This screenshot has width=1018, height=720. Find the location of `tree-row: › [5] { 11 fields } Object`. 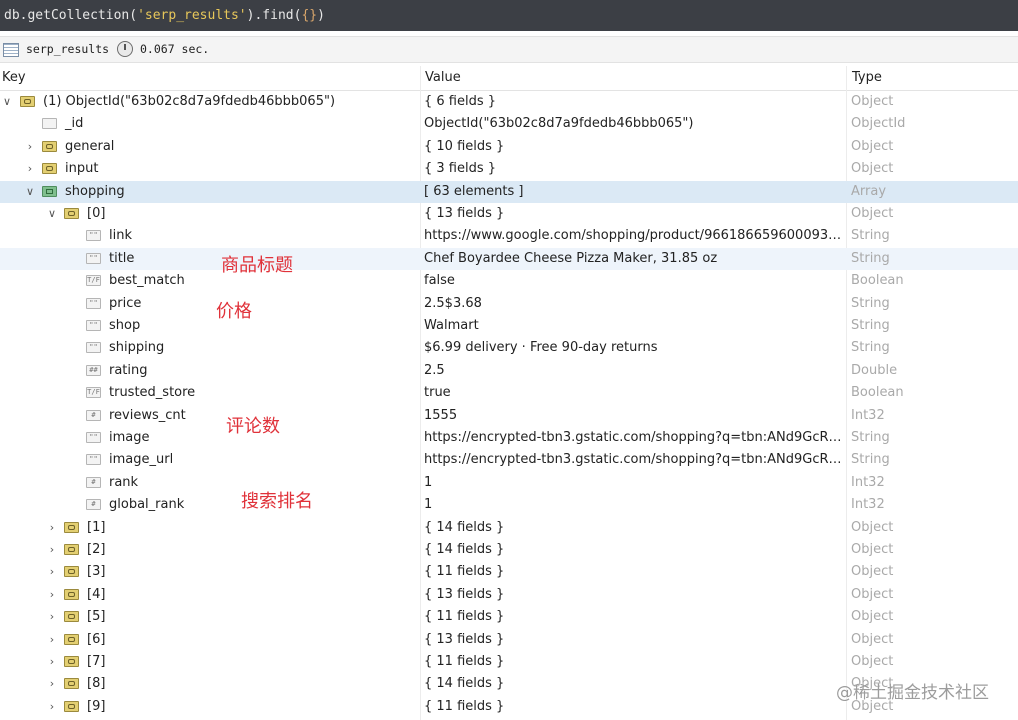

tree-row: › [5] { 11 fields } Object is located at coordinates (509, 617).